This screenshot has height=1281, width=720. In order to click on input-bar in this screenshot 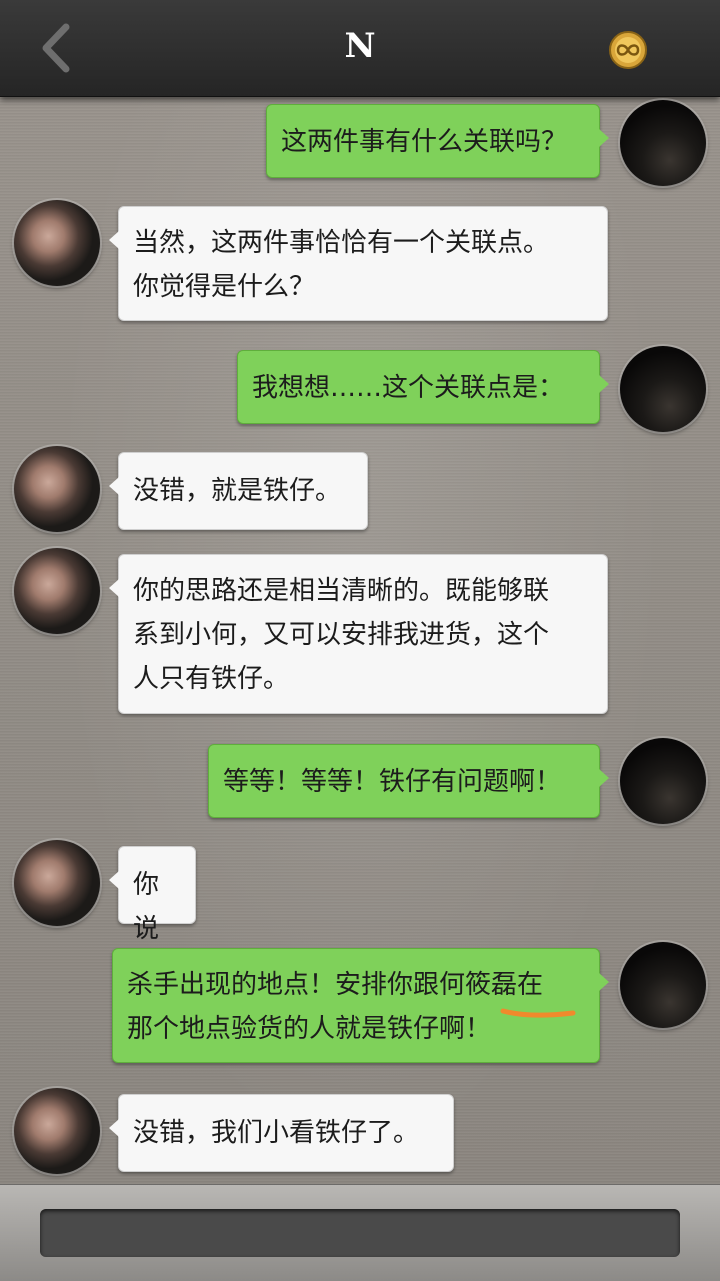, I will do `click(360, 1232)`.